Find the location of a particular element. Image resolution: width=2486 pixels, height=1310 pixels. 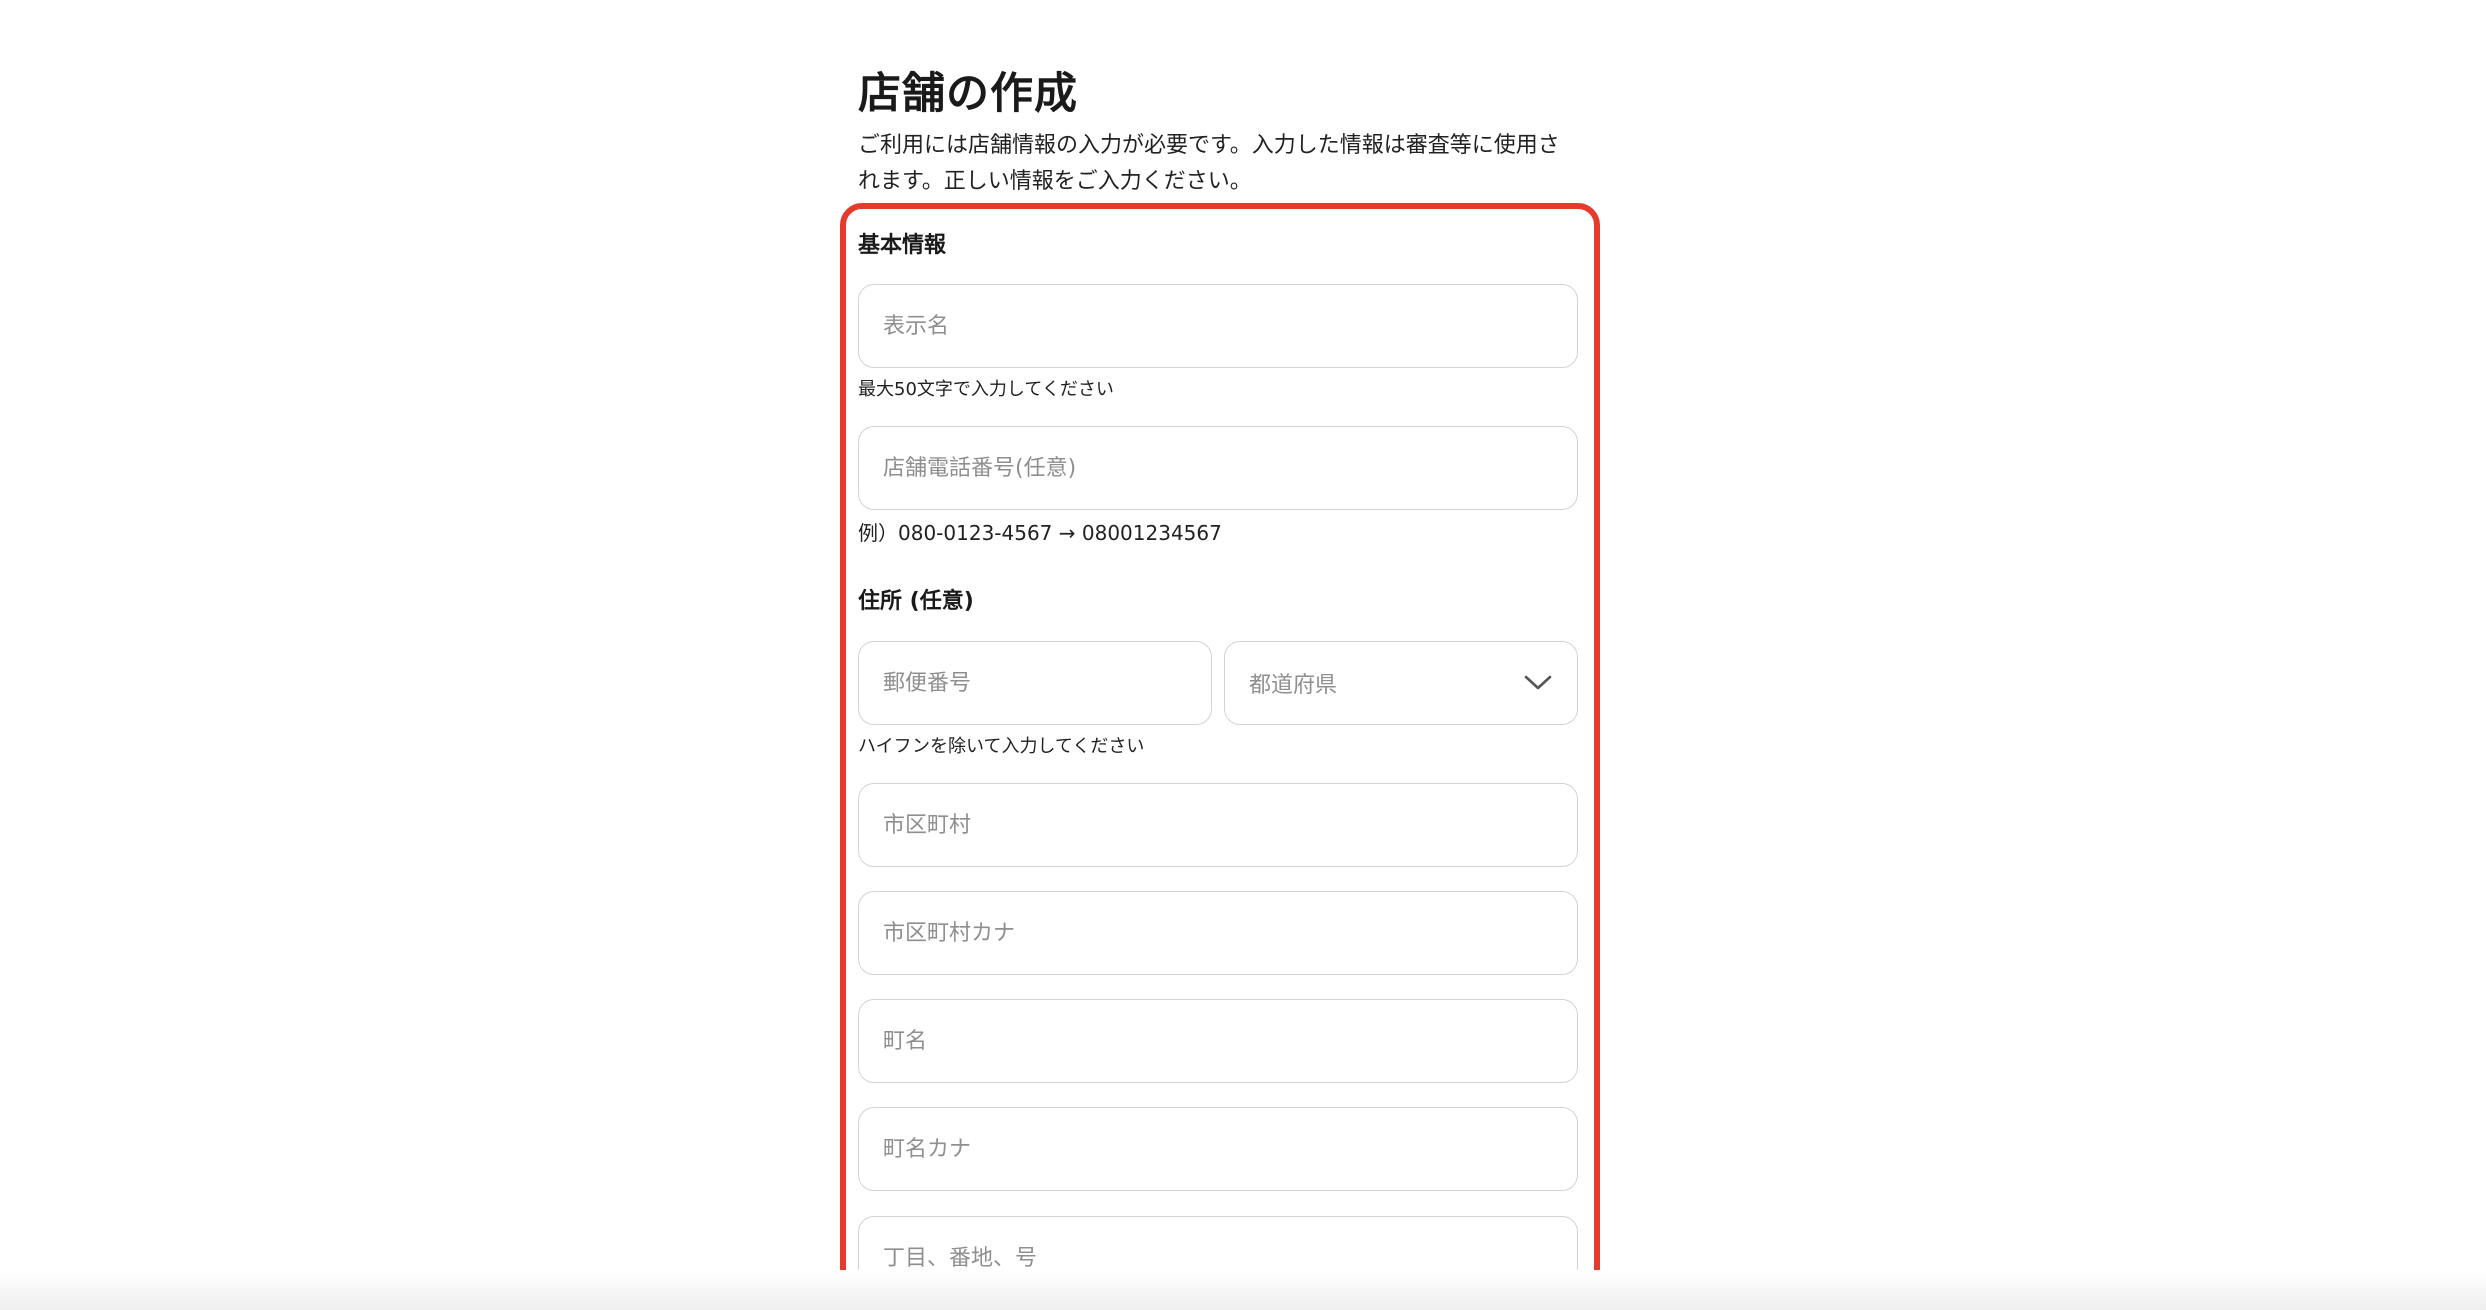

phone-field is located at coordinates (1218, 468).